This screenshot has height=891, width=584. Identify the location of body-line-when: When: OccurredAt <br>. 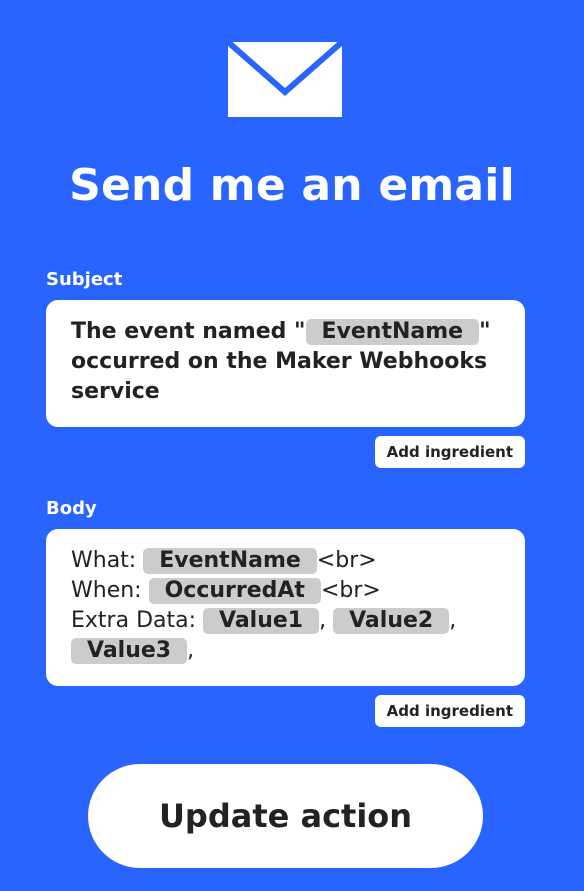
(285, 591).